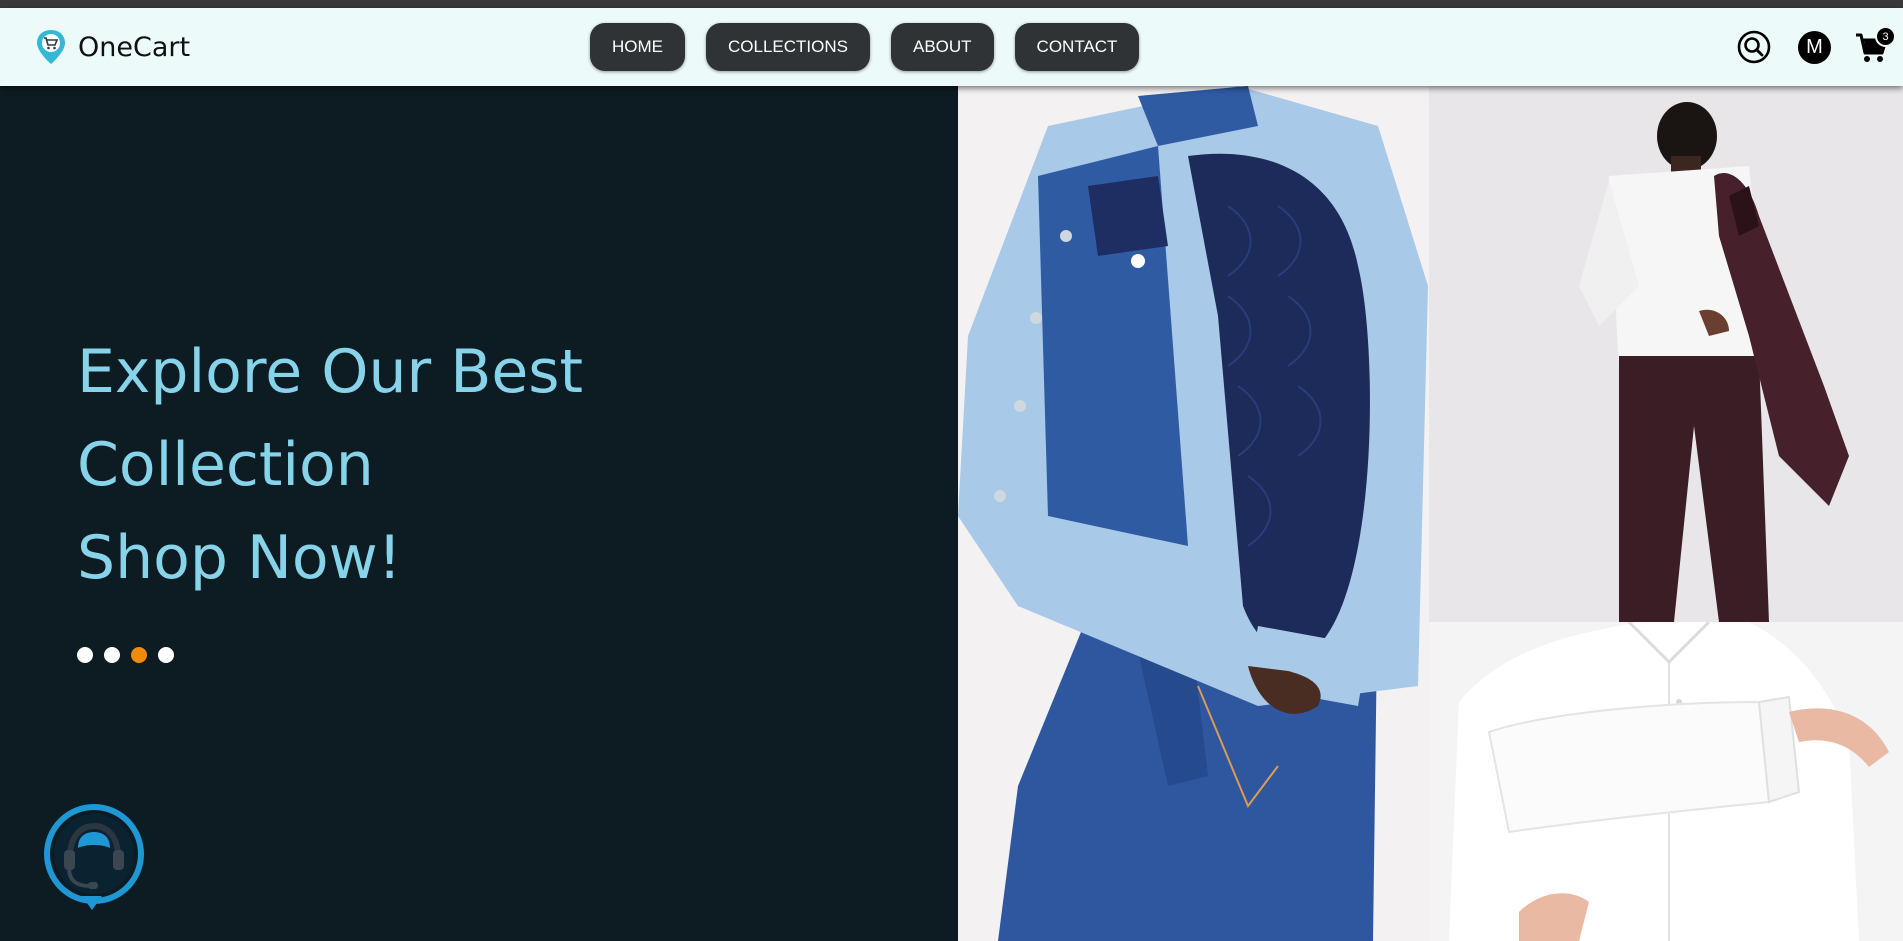 The height and width of the screenshot is (941, 1903). I want to click on cart-count-badge: 3, so click(1885, 36).